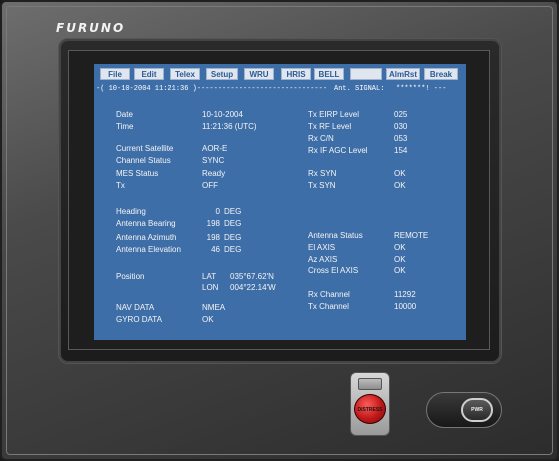  Describe the element at coordinates (149, 74) in the screenshot. I see `menu-edit-button: Edit` at that location.